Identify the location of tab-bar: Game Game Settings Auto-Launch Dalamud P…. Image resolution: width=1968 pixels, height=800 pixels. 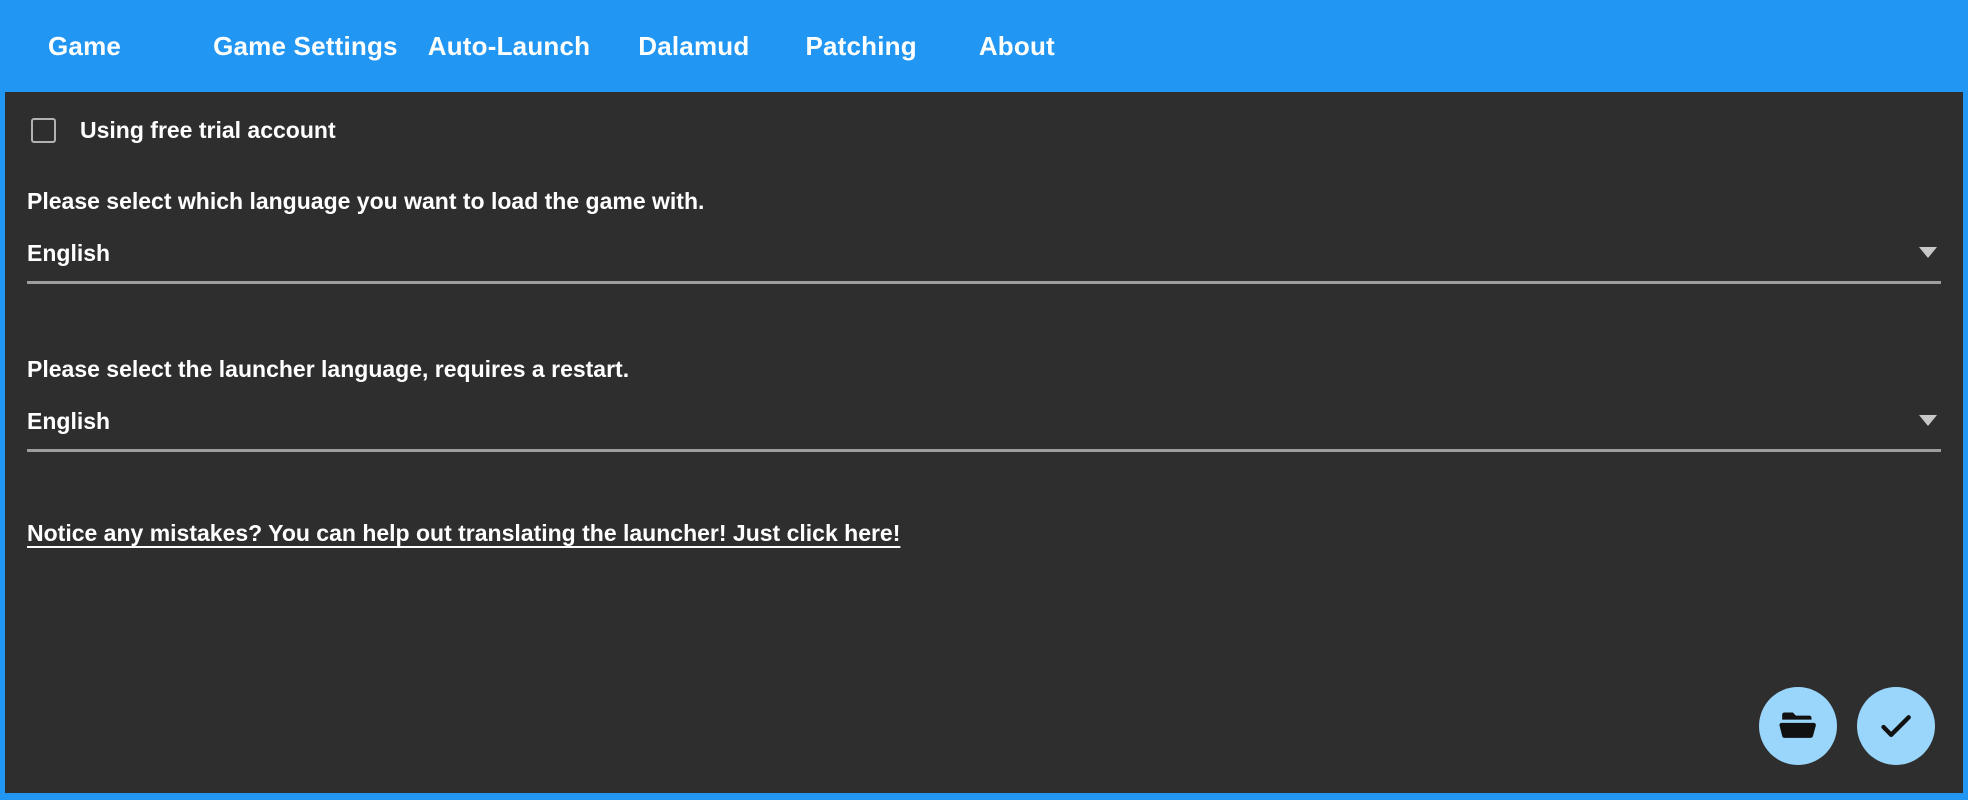
(984, 46).